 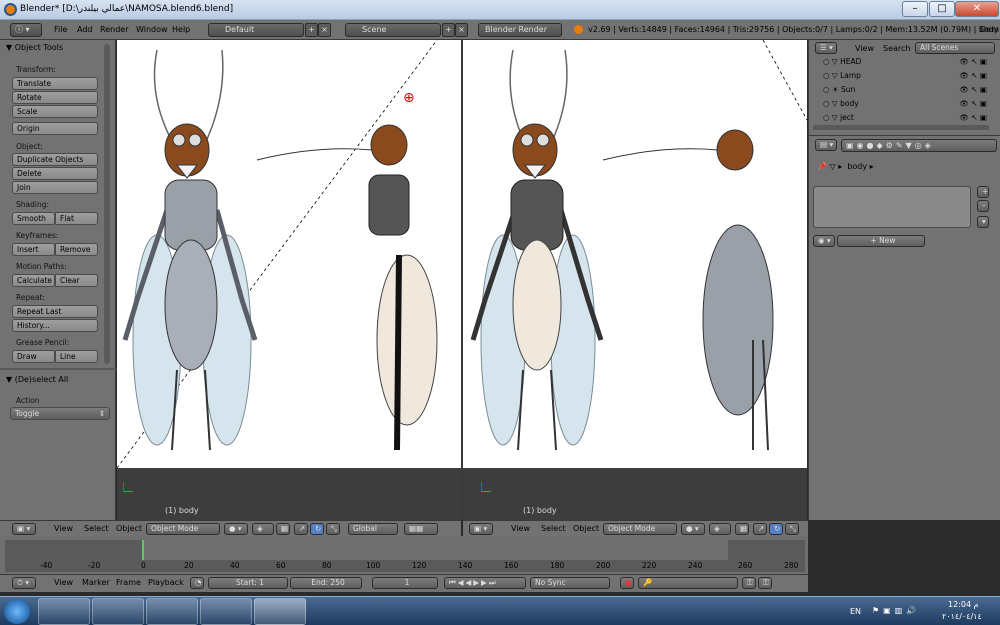 I want to click on end-frame-field: End: 250, so click(x=326, y=583).